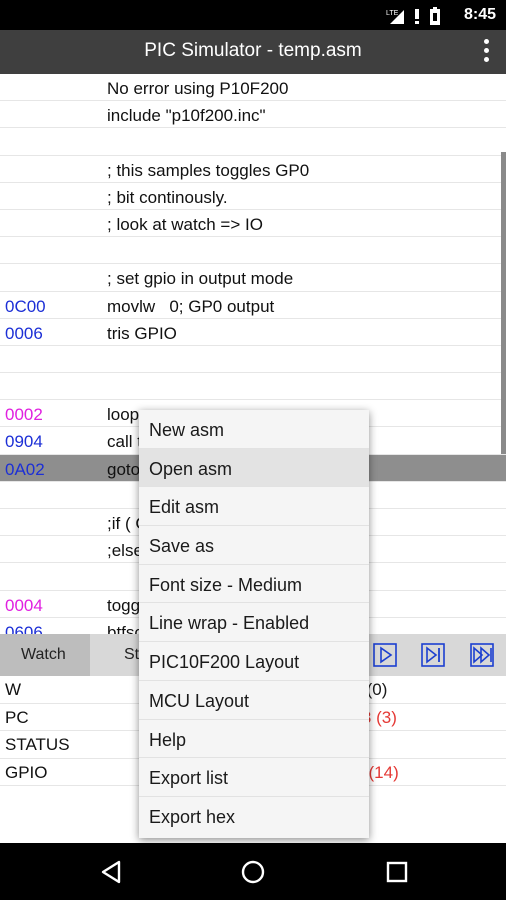  I want to click on code-line: ; this samples toggles GP0, so click(253, 169).